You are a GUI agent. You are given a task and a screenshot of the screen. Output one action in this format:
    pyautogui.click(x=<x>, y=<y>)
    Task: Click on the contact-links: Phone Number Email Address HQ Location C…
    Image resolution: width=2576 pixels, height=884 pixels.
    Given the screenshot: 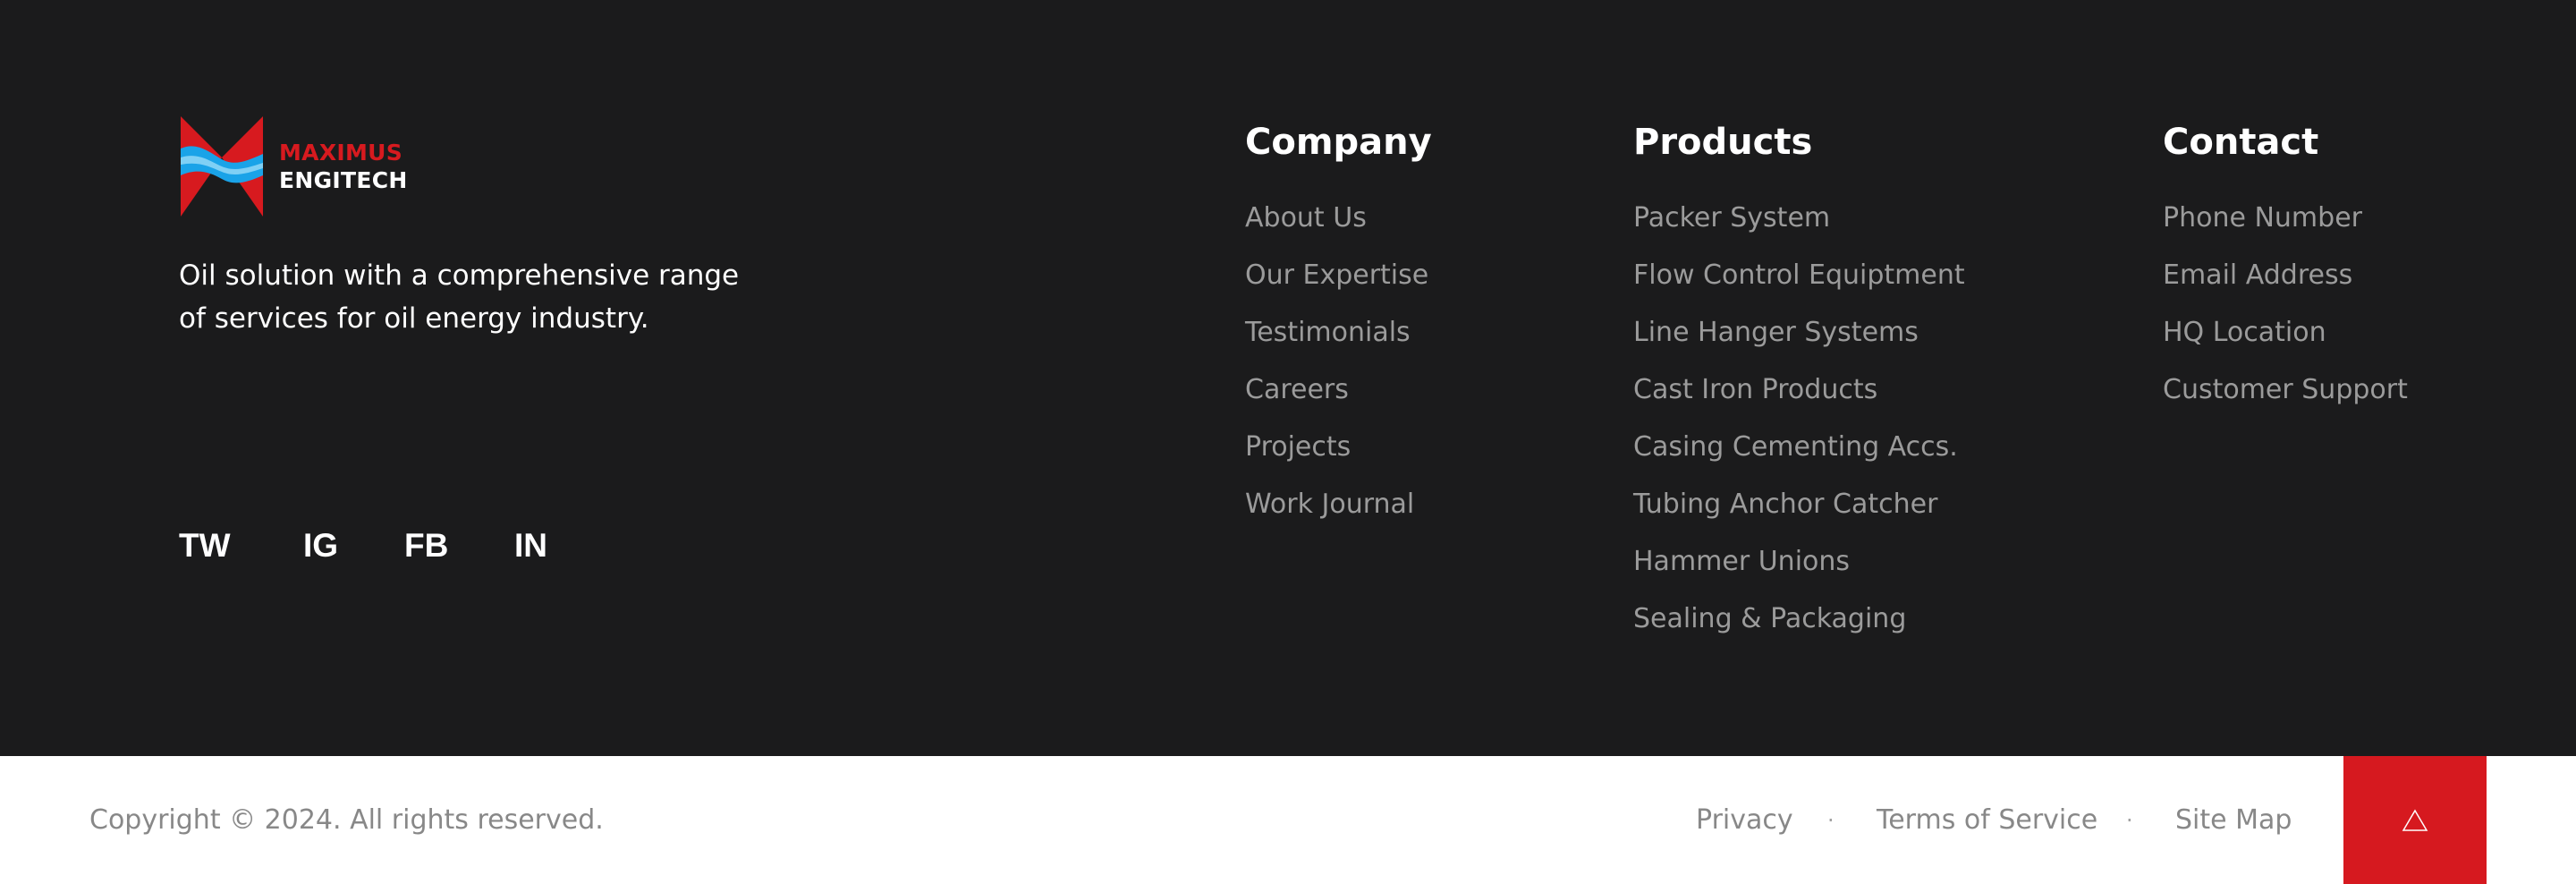 What is the action you would take?
    pyautogui.click(x=2285, y=313)
    